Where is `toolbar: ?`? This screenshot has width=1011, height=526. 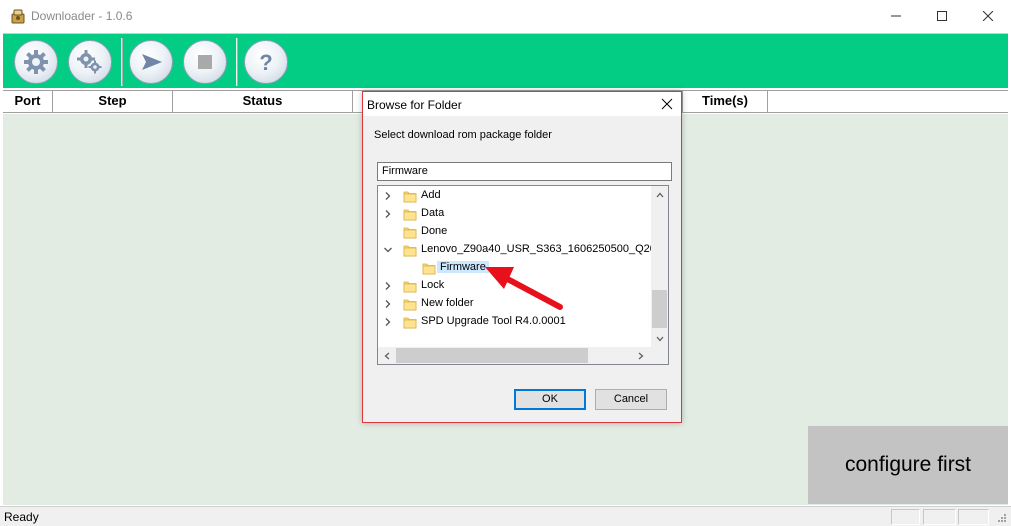
toolbar: ? is located at coordinates (505, 60).